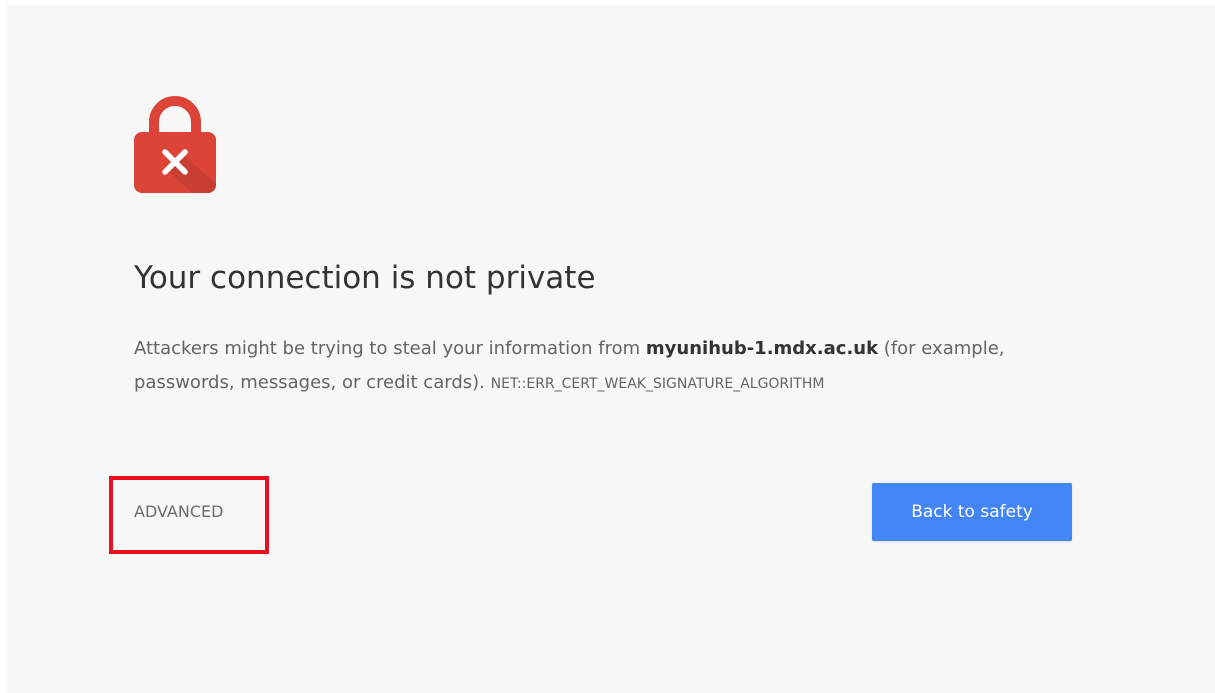 The width and height of the screenshot is (1215, 693). What do you see at coordinates (175, 144) in the screenshot?
I see `lock-error-icon` at bounding box center [175, 144].